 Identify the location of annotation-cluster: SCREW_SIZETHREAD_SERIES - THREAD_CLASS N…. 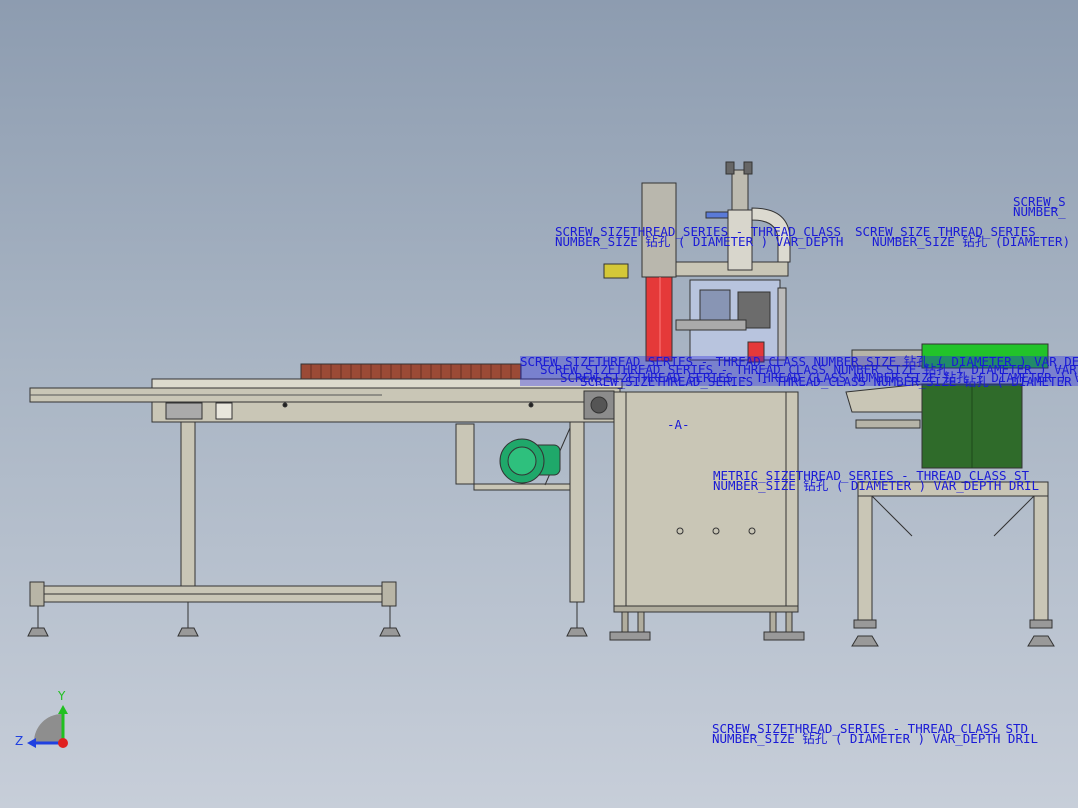
(799, 371).